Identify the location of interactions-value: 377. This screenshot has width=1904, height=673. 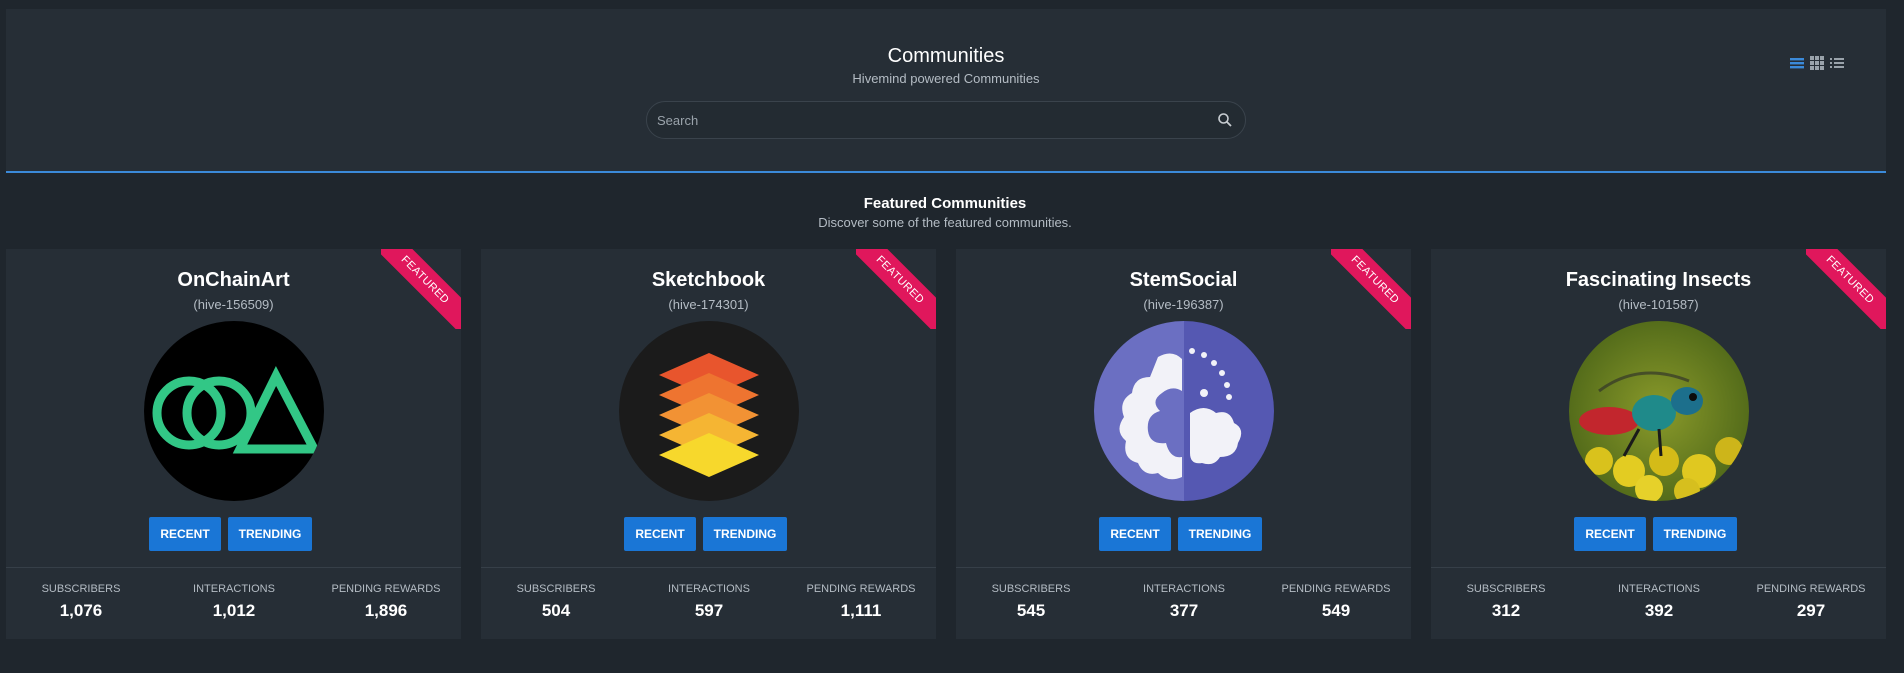
(1184, 610).